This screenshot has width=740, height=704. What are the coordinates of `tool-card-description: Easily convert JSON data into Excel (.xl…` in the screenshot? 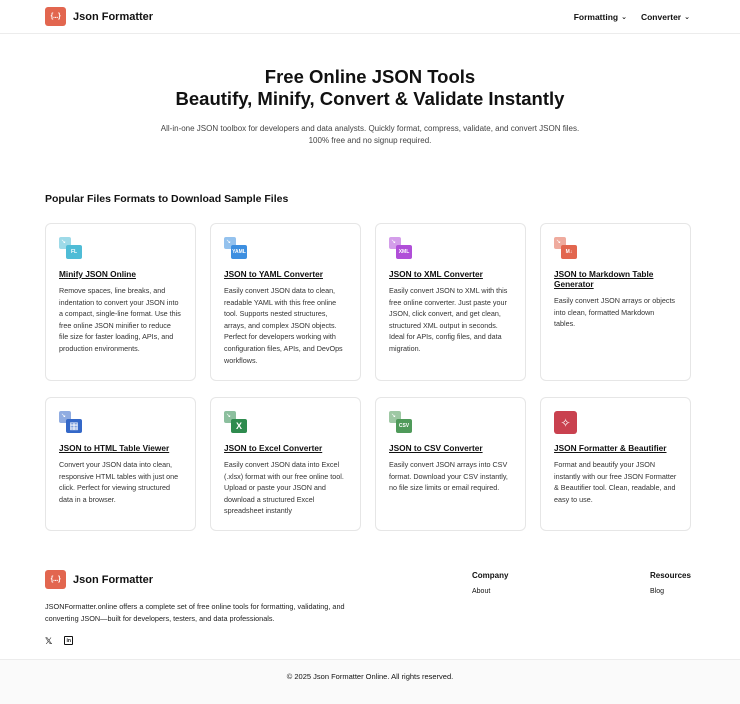 It's located at (284, 488).